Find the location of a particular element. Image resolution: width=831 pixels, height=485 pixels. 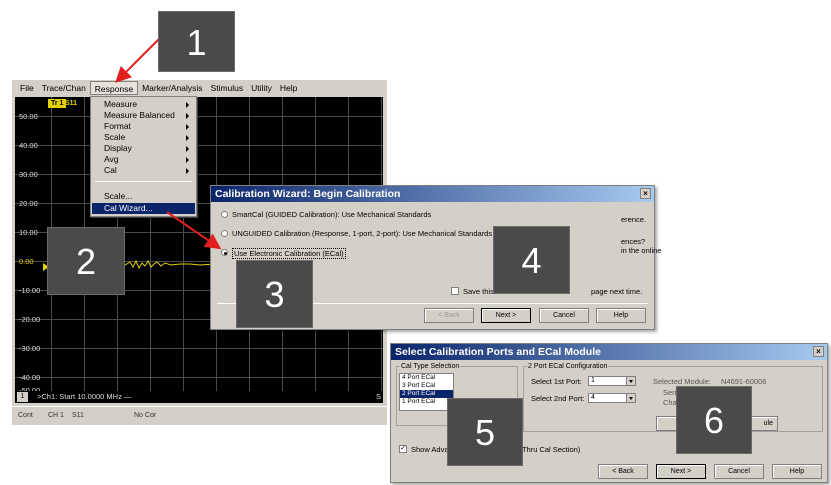

step-badge-3: 3 is located at coordinates (274, 294).